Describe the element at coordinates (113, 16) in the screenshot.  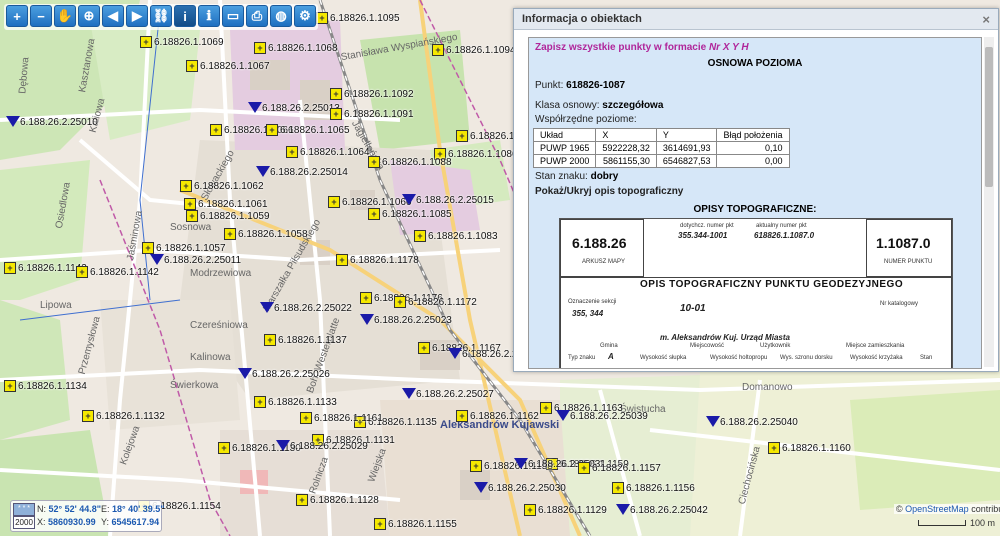
I see `back-arrow-icon: ◀` at that location.